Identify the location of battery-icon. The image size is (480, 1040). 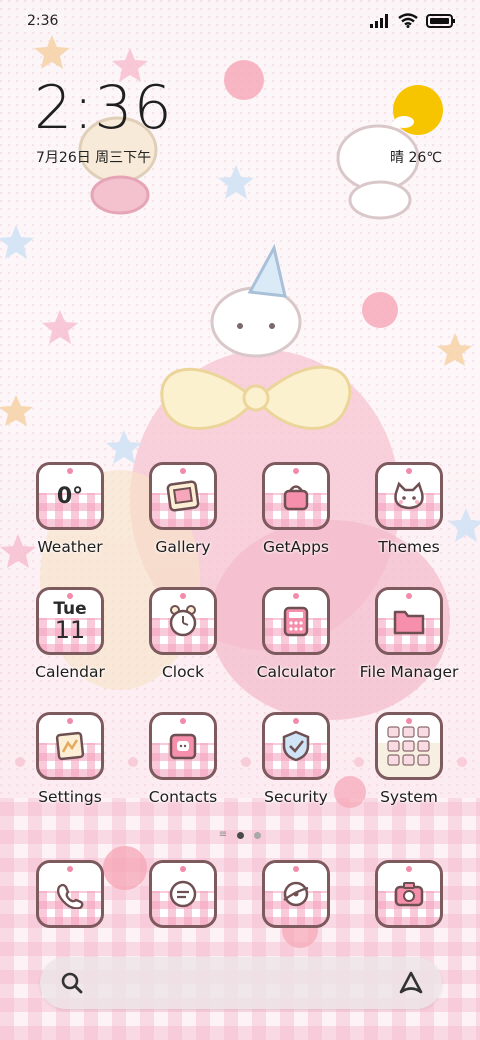
(440, 20).